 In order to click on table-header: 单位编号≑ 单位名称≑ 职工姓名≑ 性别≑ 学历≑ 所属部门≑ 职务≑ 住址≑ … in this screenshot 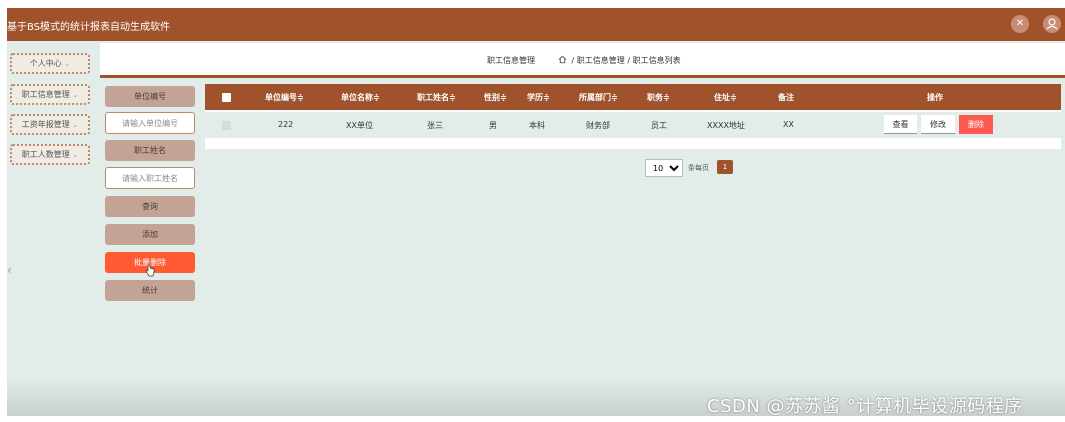, I will do `click(633, 97)`.